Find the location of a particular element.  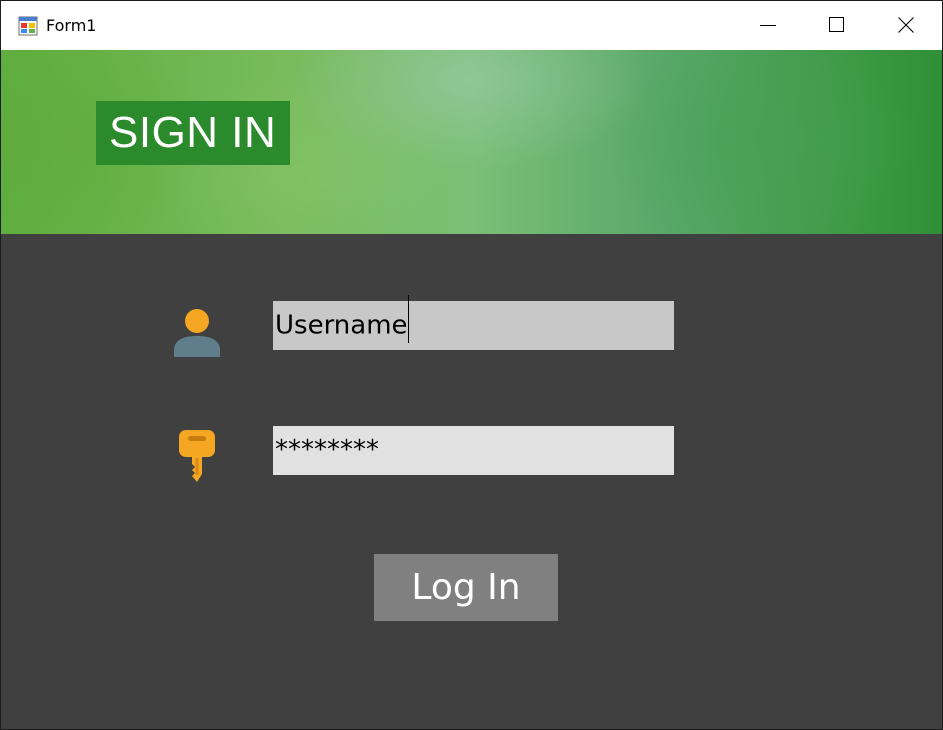

windows-form-icon is located at coordinates (28, 26).